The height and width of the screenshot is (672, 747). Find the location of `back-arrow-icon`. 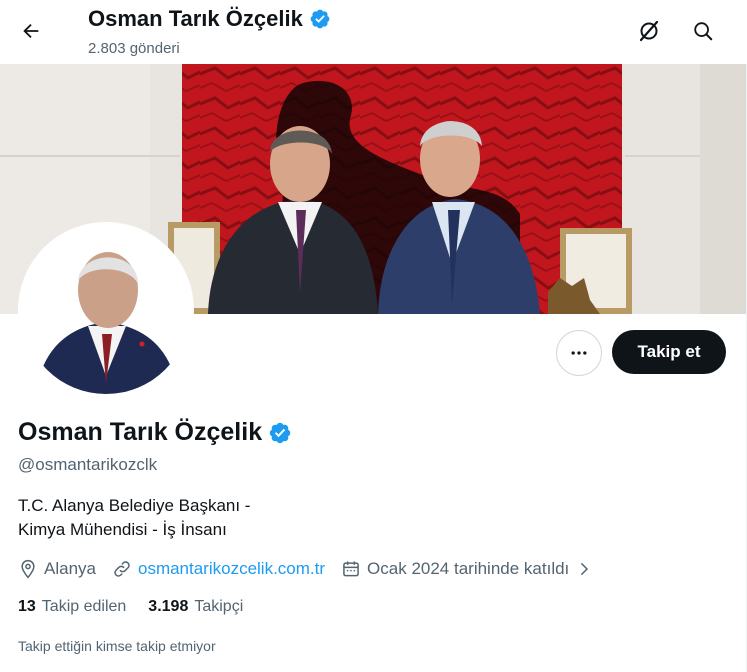

back-arrow-icon is located at coordinates (31, 31).